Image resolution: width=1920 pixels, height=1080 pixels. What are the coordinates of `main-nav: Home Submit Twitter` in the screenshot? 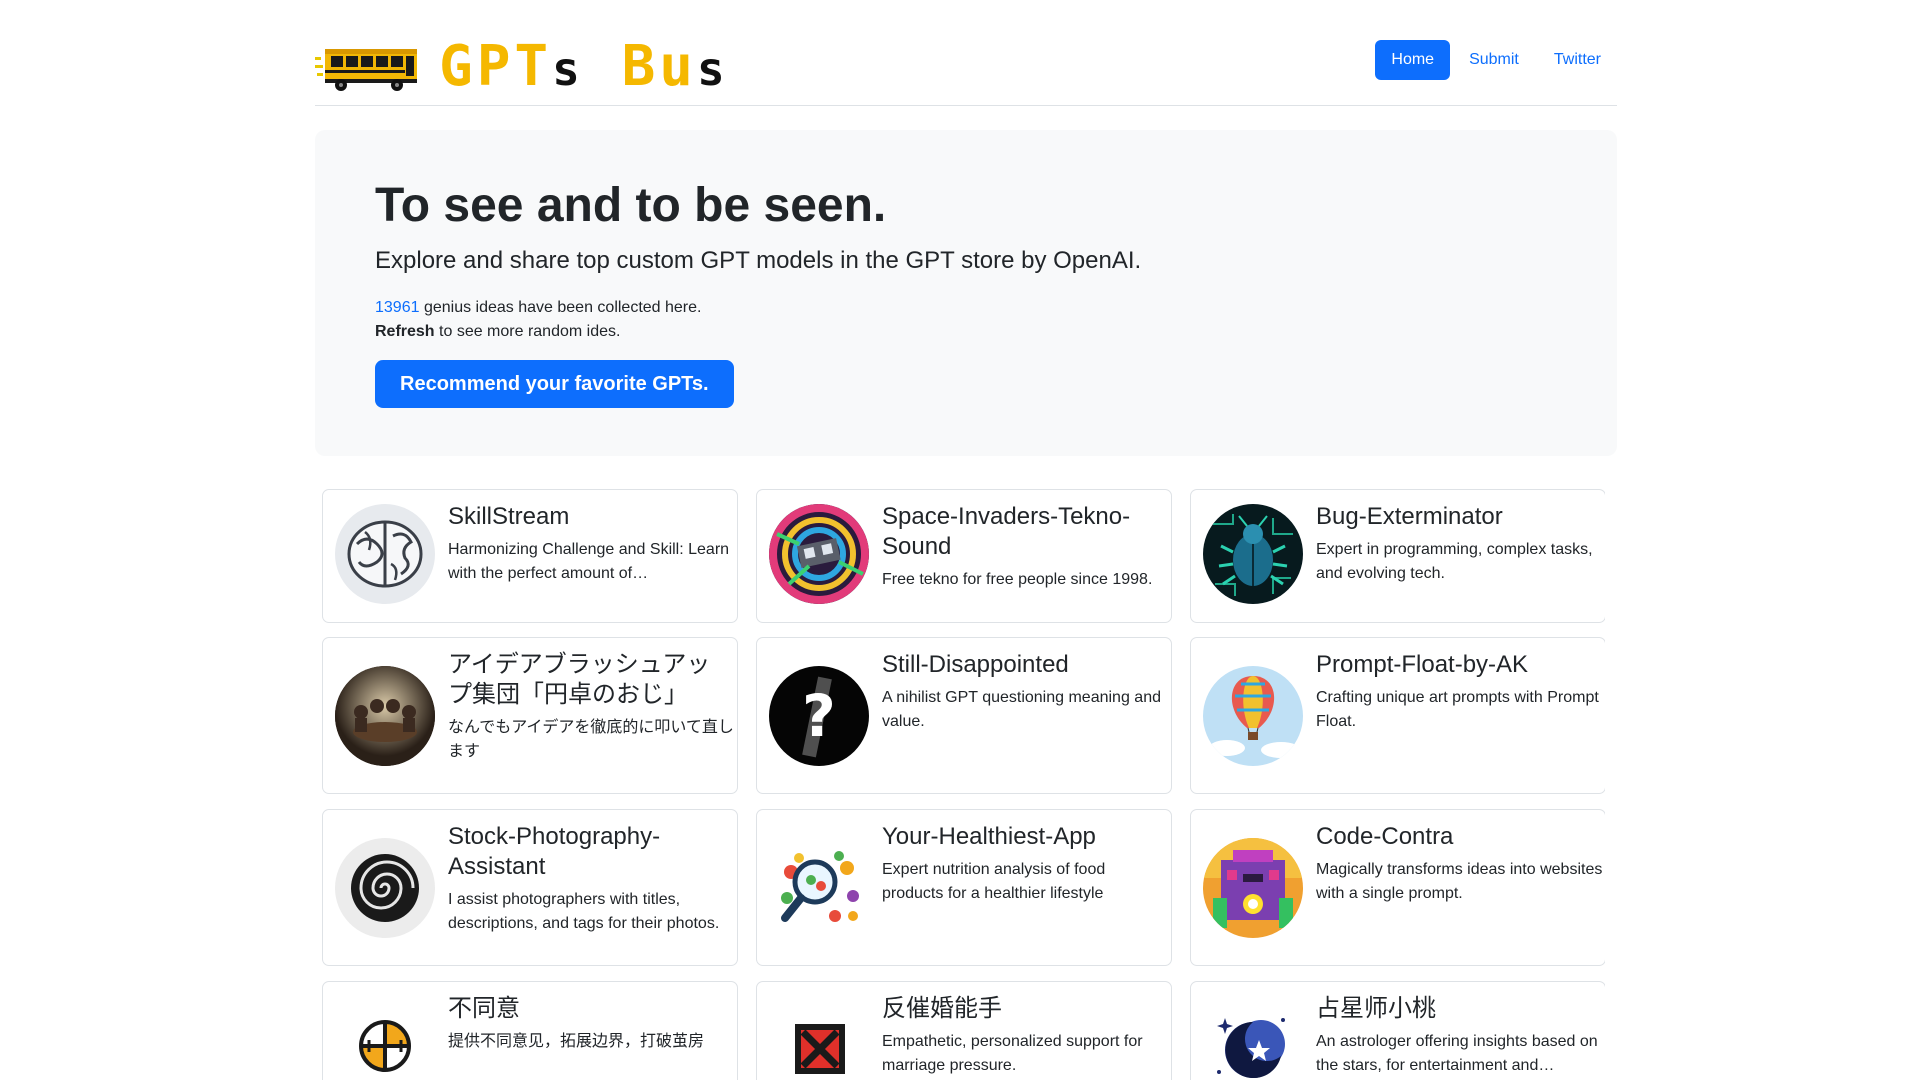 It's located at (1494, 60).